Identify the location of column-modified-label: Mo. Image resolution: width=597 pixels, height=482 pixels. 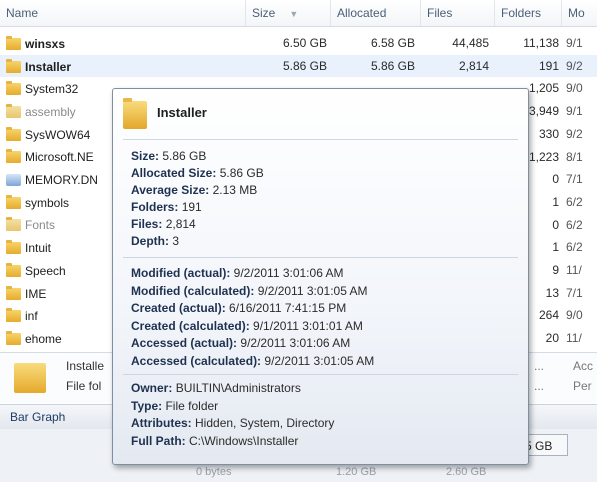
(576, 13).